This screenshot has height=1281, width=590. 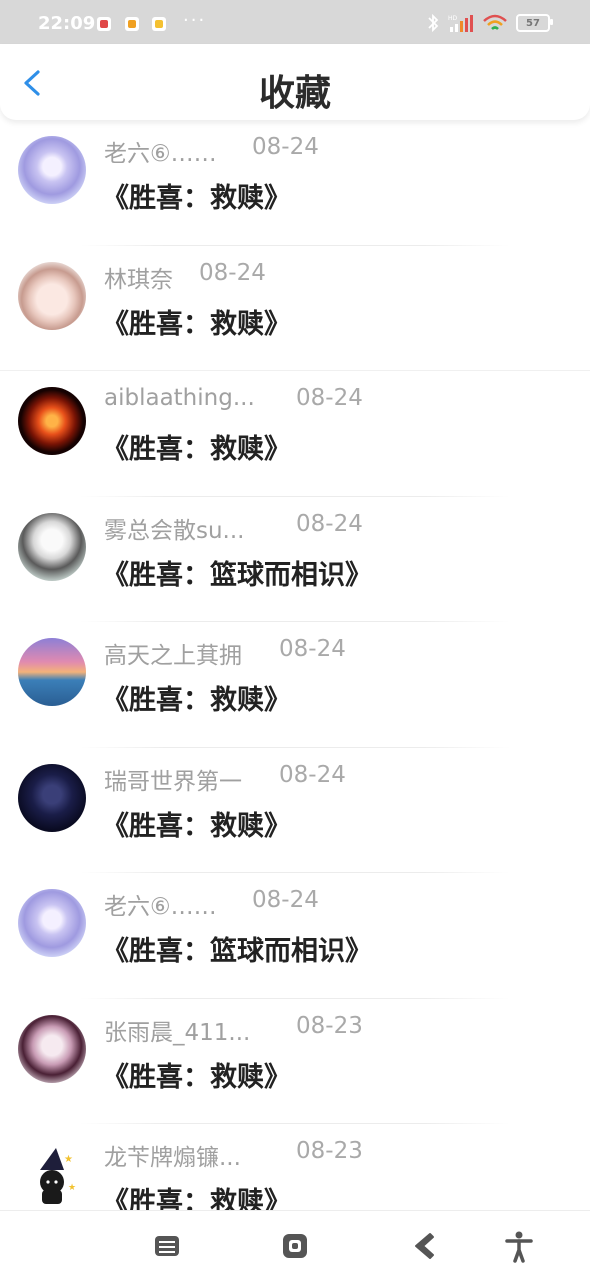 What do you see at coordinates (295, 183) in the screenshot?
I see `list-item: 老六⑥…… 08-24 《胜喜：救赎》` at bounding box center [295, 183].